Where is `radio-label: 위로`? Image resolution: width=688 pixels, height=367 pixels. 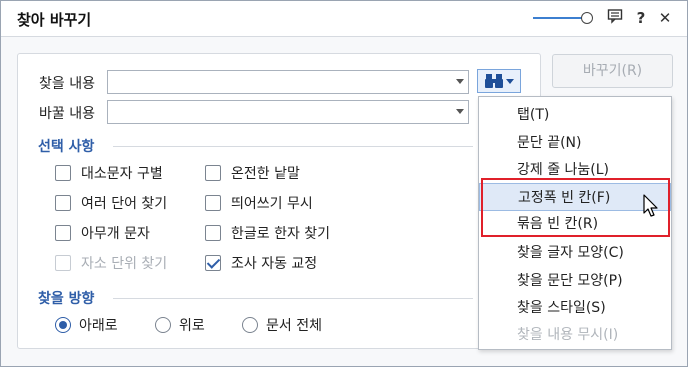
radio-label: 위로 is located at coordinates (192, 326).